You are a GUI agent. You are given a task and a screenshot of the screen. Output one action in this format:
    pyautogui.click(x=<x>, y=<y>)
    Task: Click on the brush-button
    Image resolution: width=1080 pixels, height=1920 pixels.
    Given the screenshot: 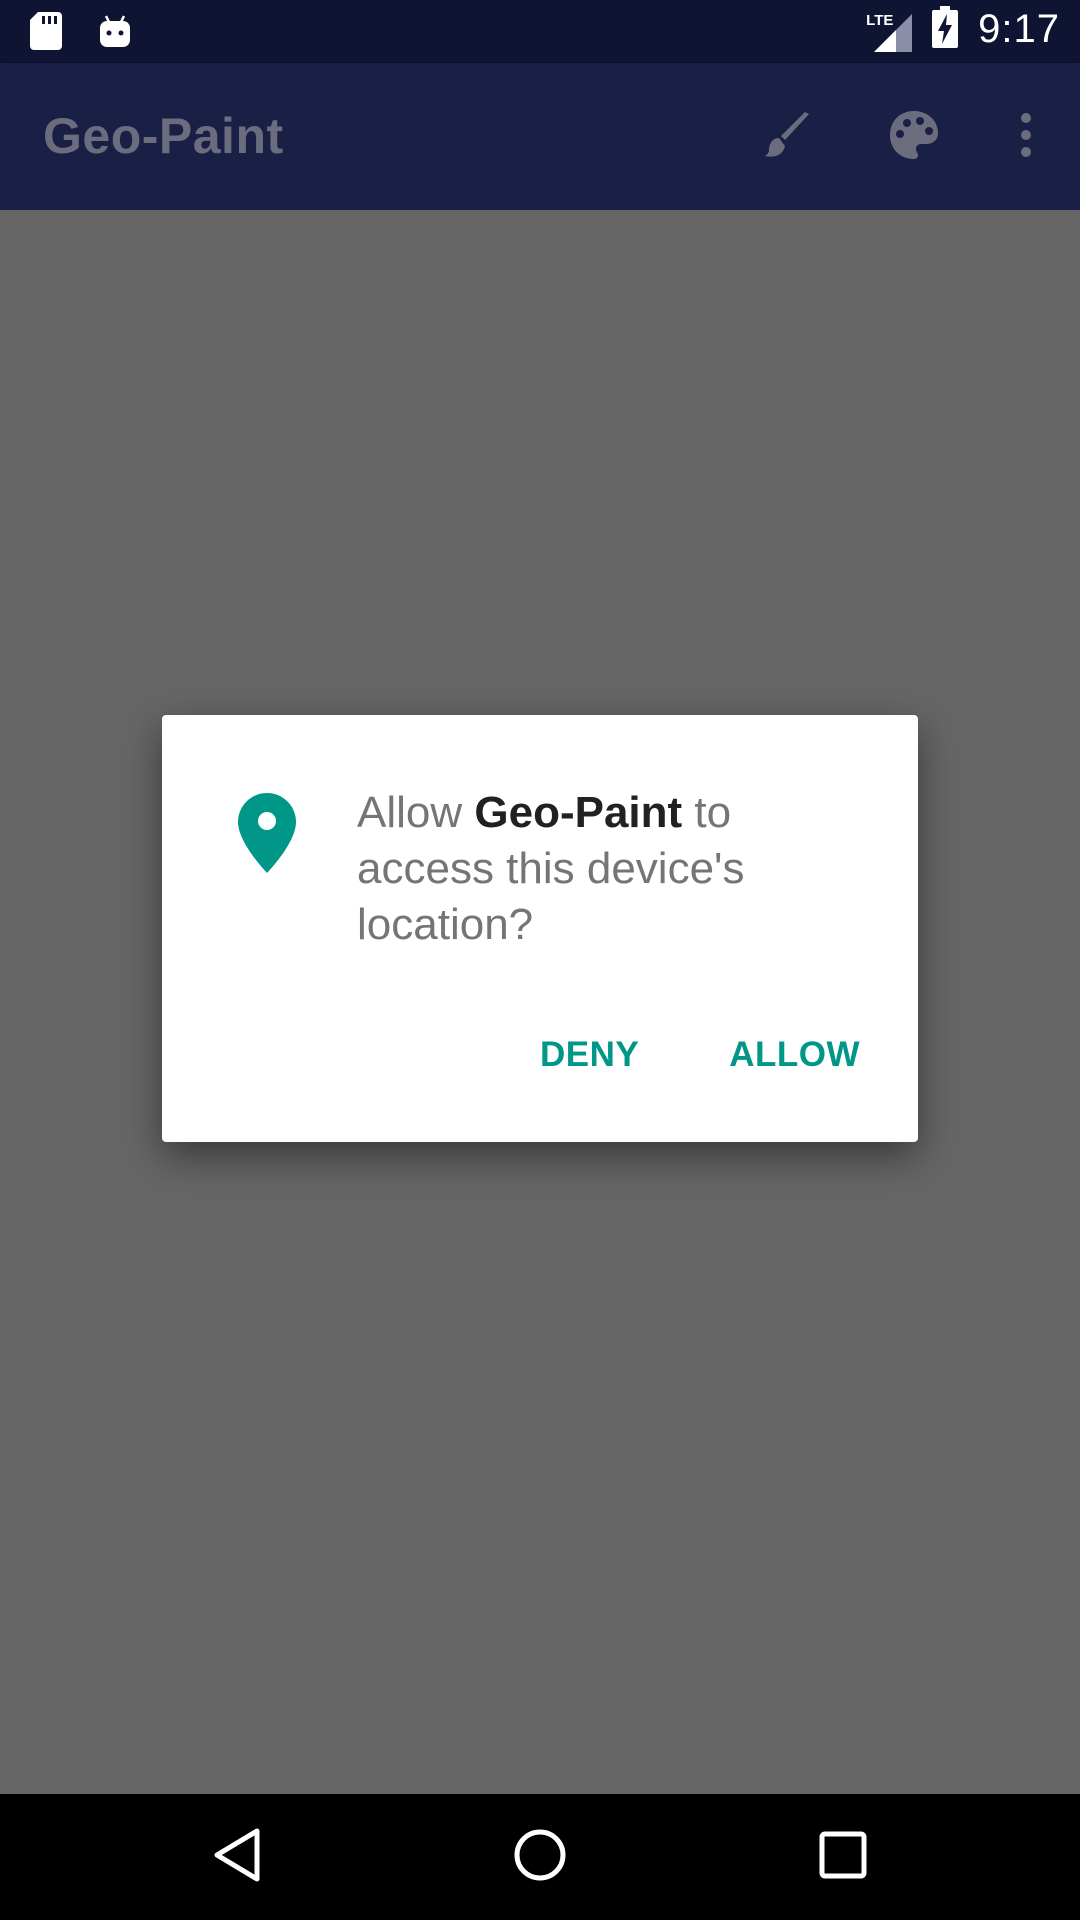 What is the action you would take?
    pyautogui.click(x=788, y=137)
    